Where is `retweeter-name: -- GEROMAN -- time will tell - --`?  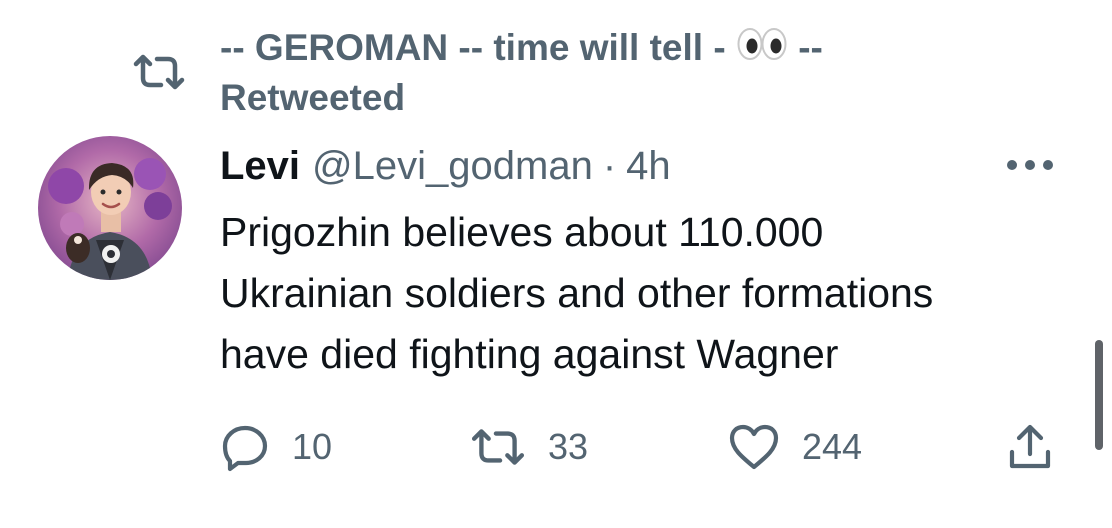 retweeter-name: -- GEROMAN -- time will tell - -- is located at coordinates (521, 49).